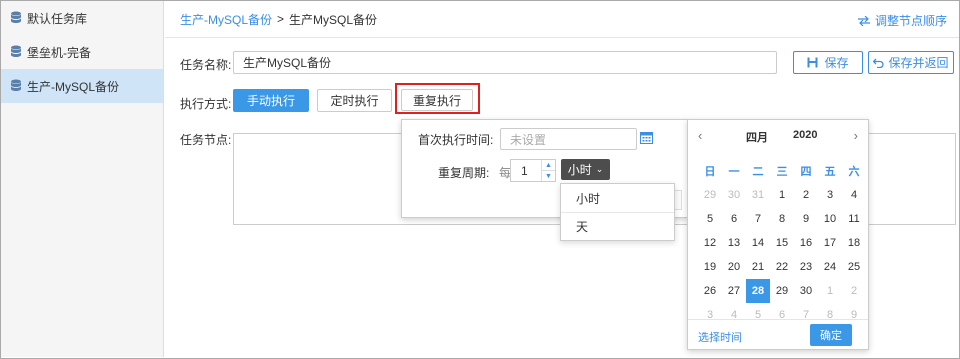 The width and height of the screenshot is (960, 359). I want to click on period-unit-menu: 小时 天, so click(617, 212).